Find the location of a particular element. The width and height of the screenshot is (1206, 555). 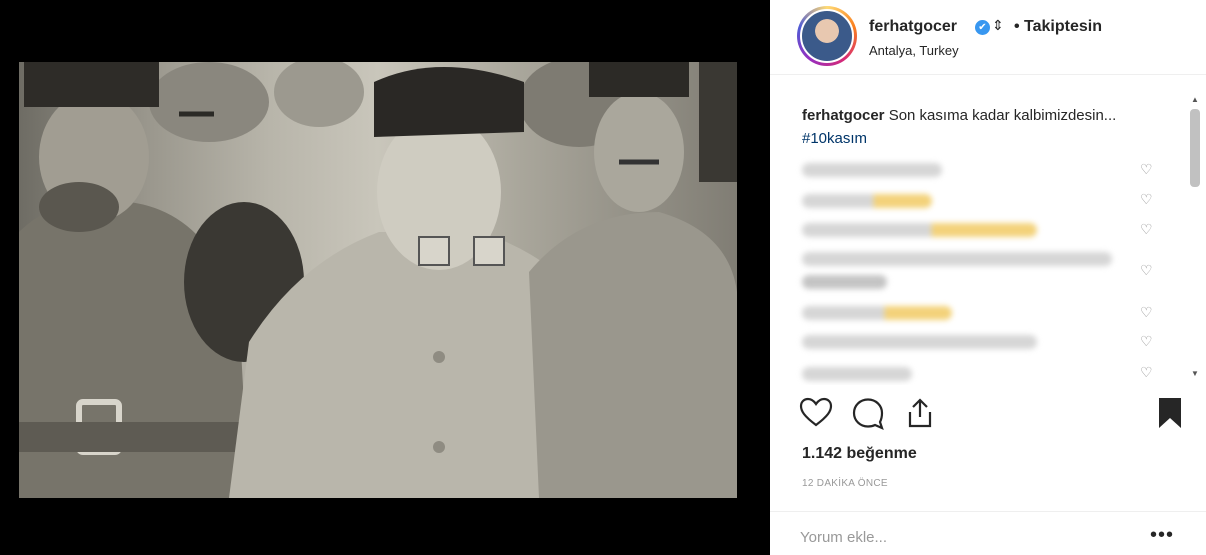

sort-arrows-icon: ⇕ is located at coordinates (998, 25).